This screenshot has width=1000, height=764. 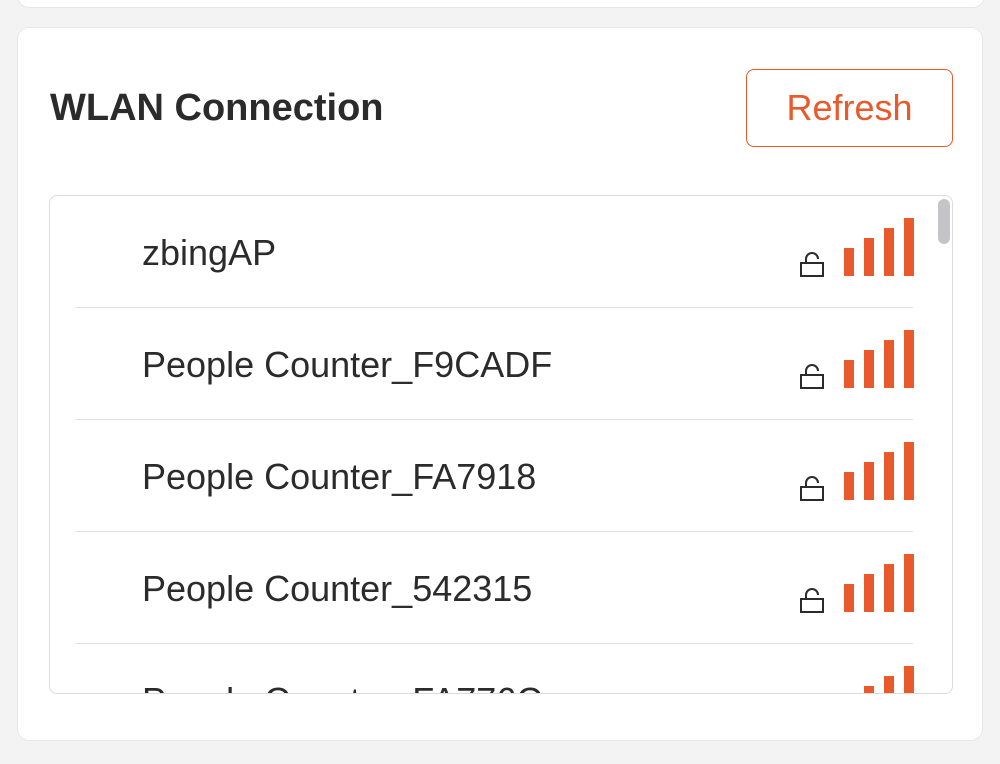 I want to click on previous-card, so click(x=501, y=4).